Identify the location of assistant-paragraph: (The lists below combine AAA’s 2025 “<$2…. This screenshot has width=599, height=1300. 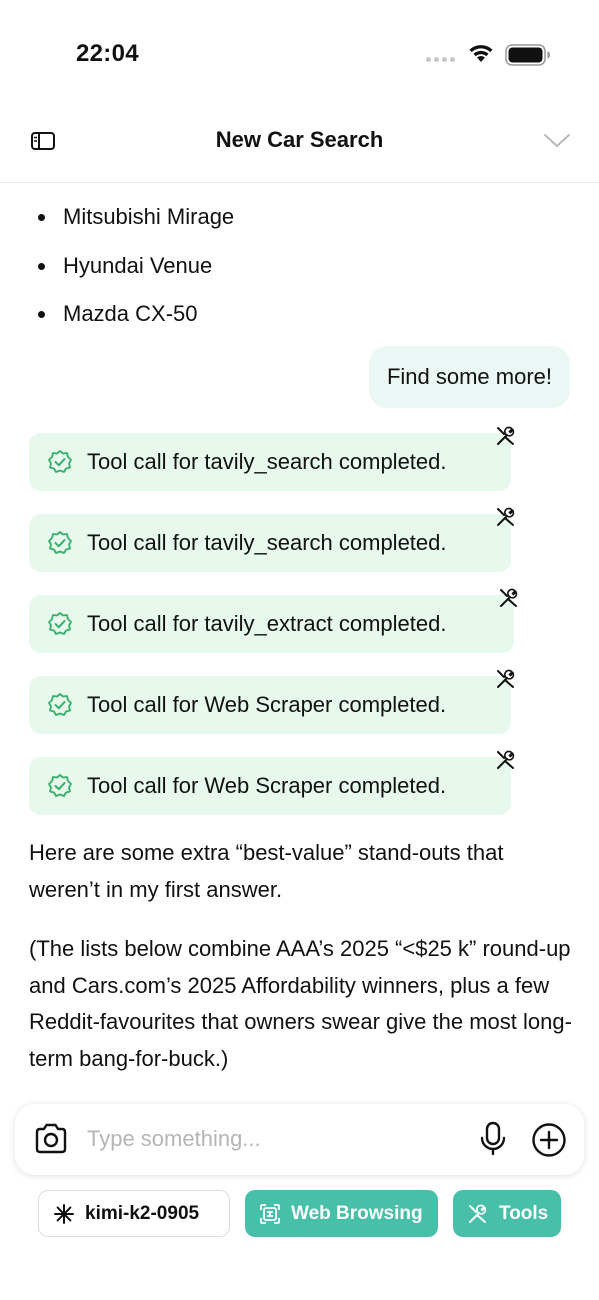
(300, 1003).